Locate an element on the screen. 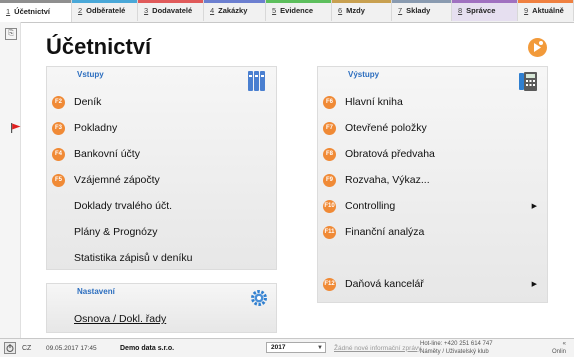 The width and height of the screenshot is (574, 357). tab-number: 7 is located at coordinates (400, 10).